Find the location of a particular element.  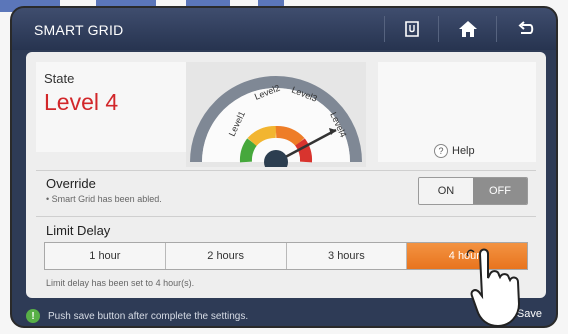

level-gauge-area: Level1 Level2 Level3 Level4 is located at coordinates (276, 118).